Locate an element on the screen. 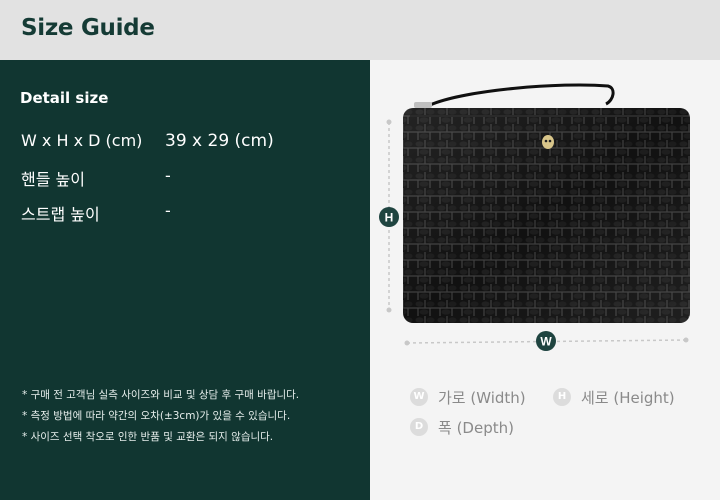  dimension-value: 39 x 29 (cm) is located at coordinates (219, 141).